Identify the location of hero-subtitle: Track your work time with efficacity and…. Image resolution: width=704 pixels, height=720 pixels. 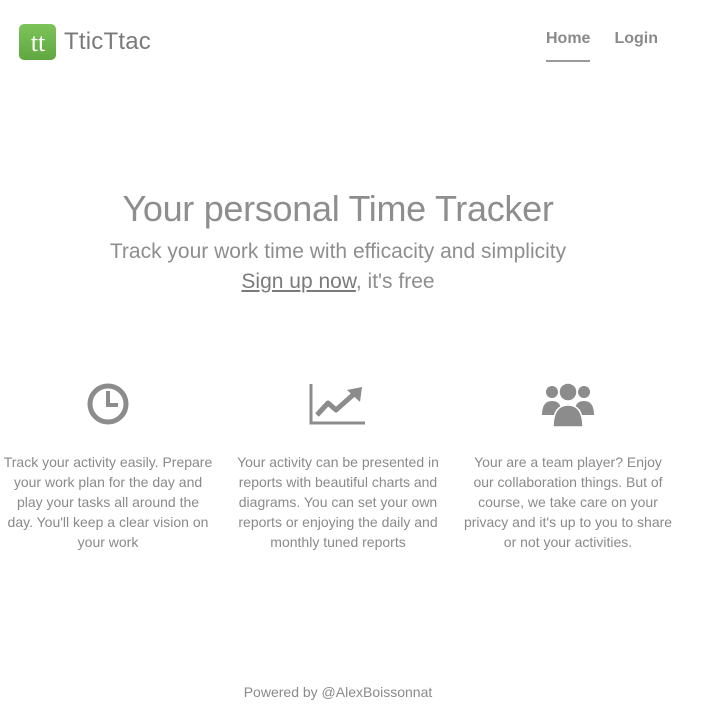
(338, 251).